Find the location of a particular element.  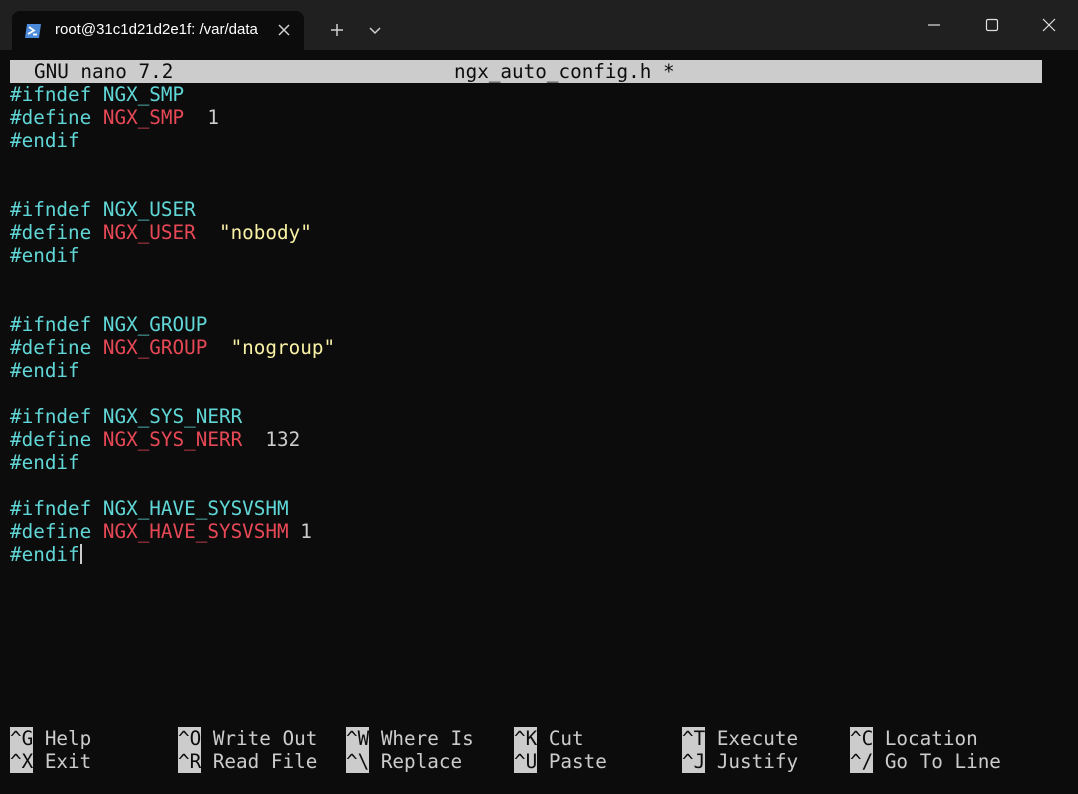

minimize-icon is located at coordinates (934, 25).